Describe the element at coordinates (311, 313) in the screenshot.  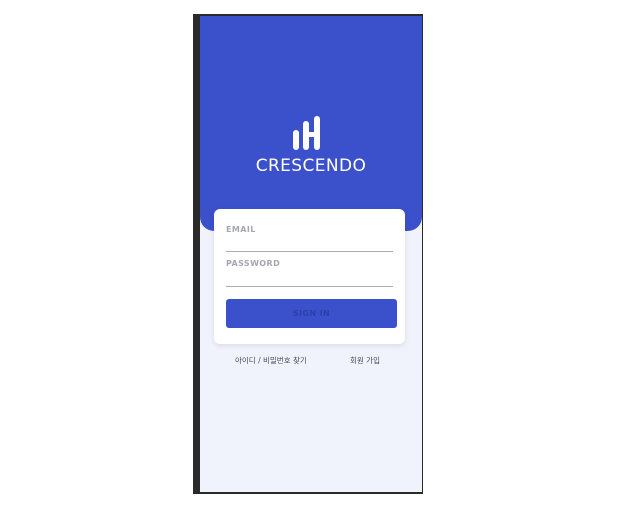
I see `sign-in-button: SIGN IN` at that location.